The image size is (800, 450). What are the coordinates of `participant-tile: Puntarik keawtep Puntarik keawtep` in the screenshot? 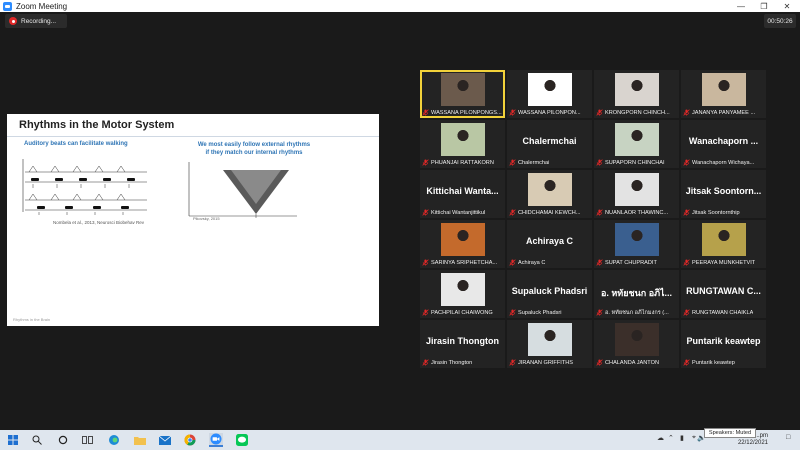 It's located at (723, 344).